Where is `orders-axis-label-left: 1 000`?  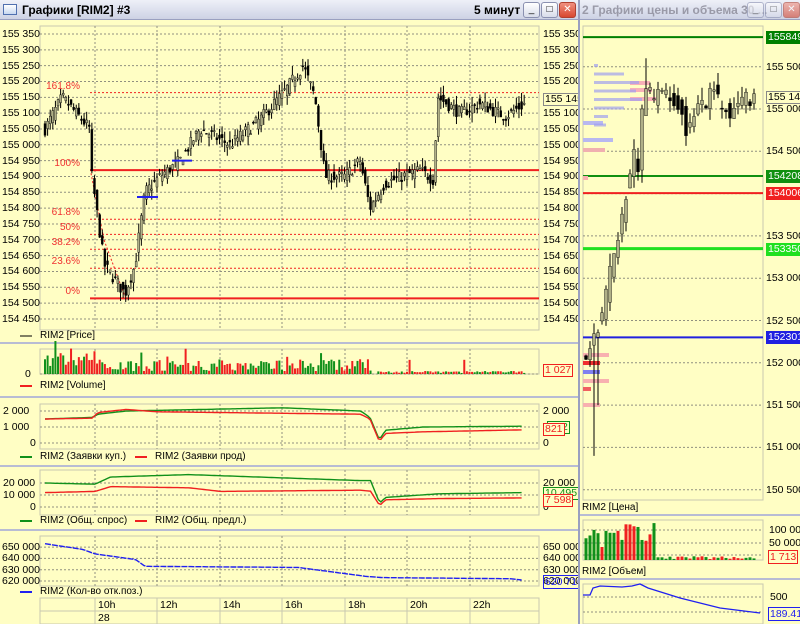
orders-axis-label-left: 1 000 is located at coordinates (16, 427).